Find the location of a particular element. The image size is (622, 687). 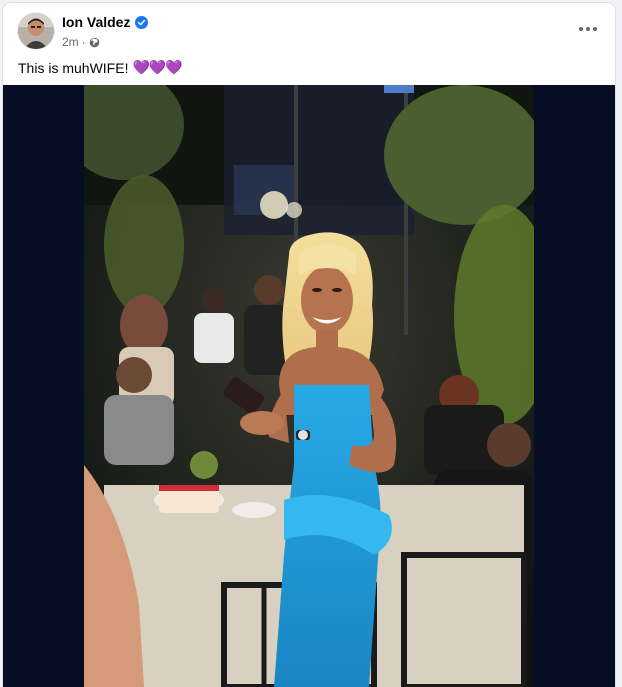

post-header: Ion Valdez 2m · is located at coordinates (309, 28).